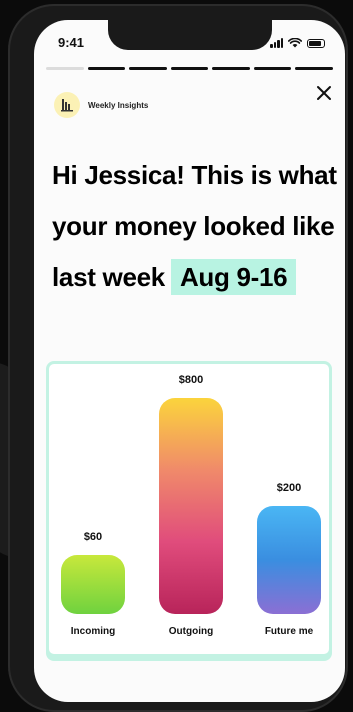 This screenshot has height=712, width=353. Describe the element at coordinates (71, 42) in the screenshot. I see `status-time: 9:41` at that location.